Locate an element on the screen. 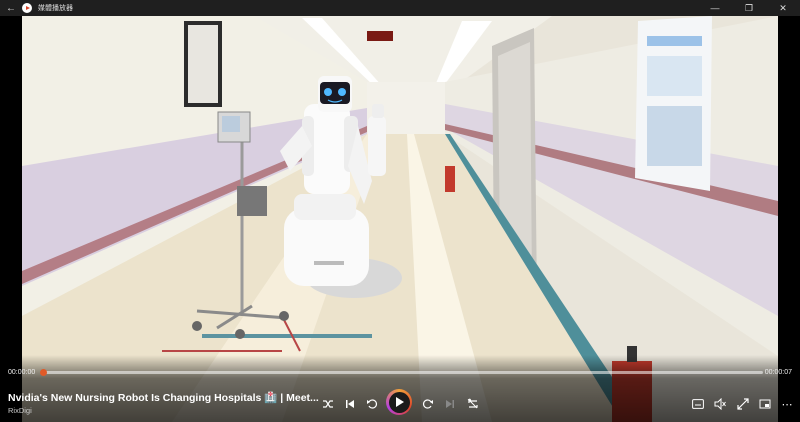 This screenshot has width=800, height=422. back-arrow-icon: ← is located at coordinates (11, 8).